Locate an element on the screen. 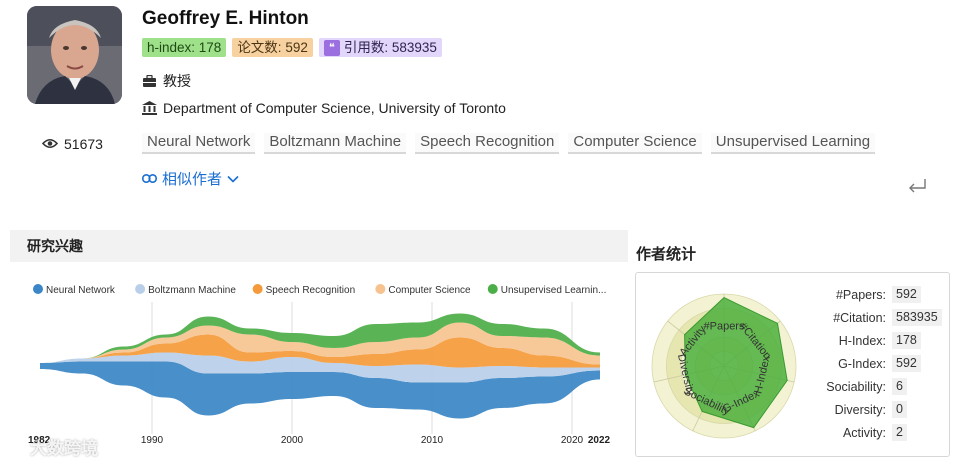 This screenshot has width=957, height=466. metric-badges: h-index: 178 论文数: 592 ❝ 引用数: 583935 is located at coordinates (292, 47).